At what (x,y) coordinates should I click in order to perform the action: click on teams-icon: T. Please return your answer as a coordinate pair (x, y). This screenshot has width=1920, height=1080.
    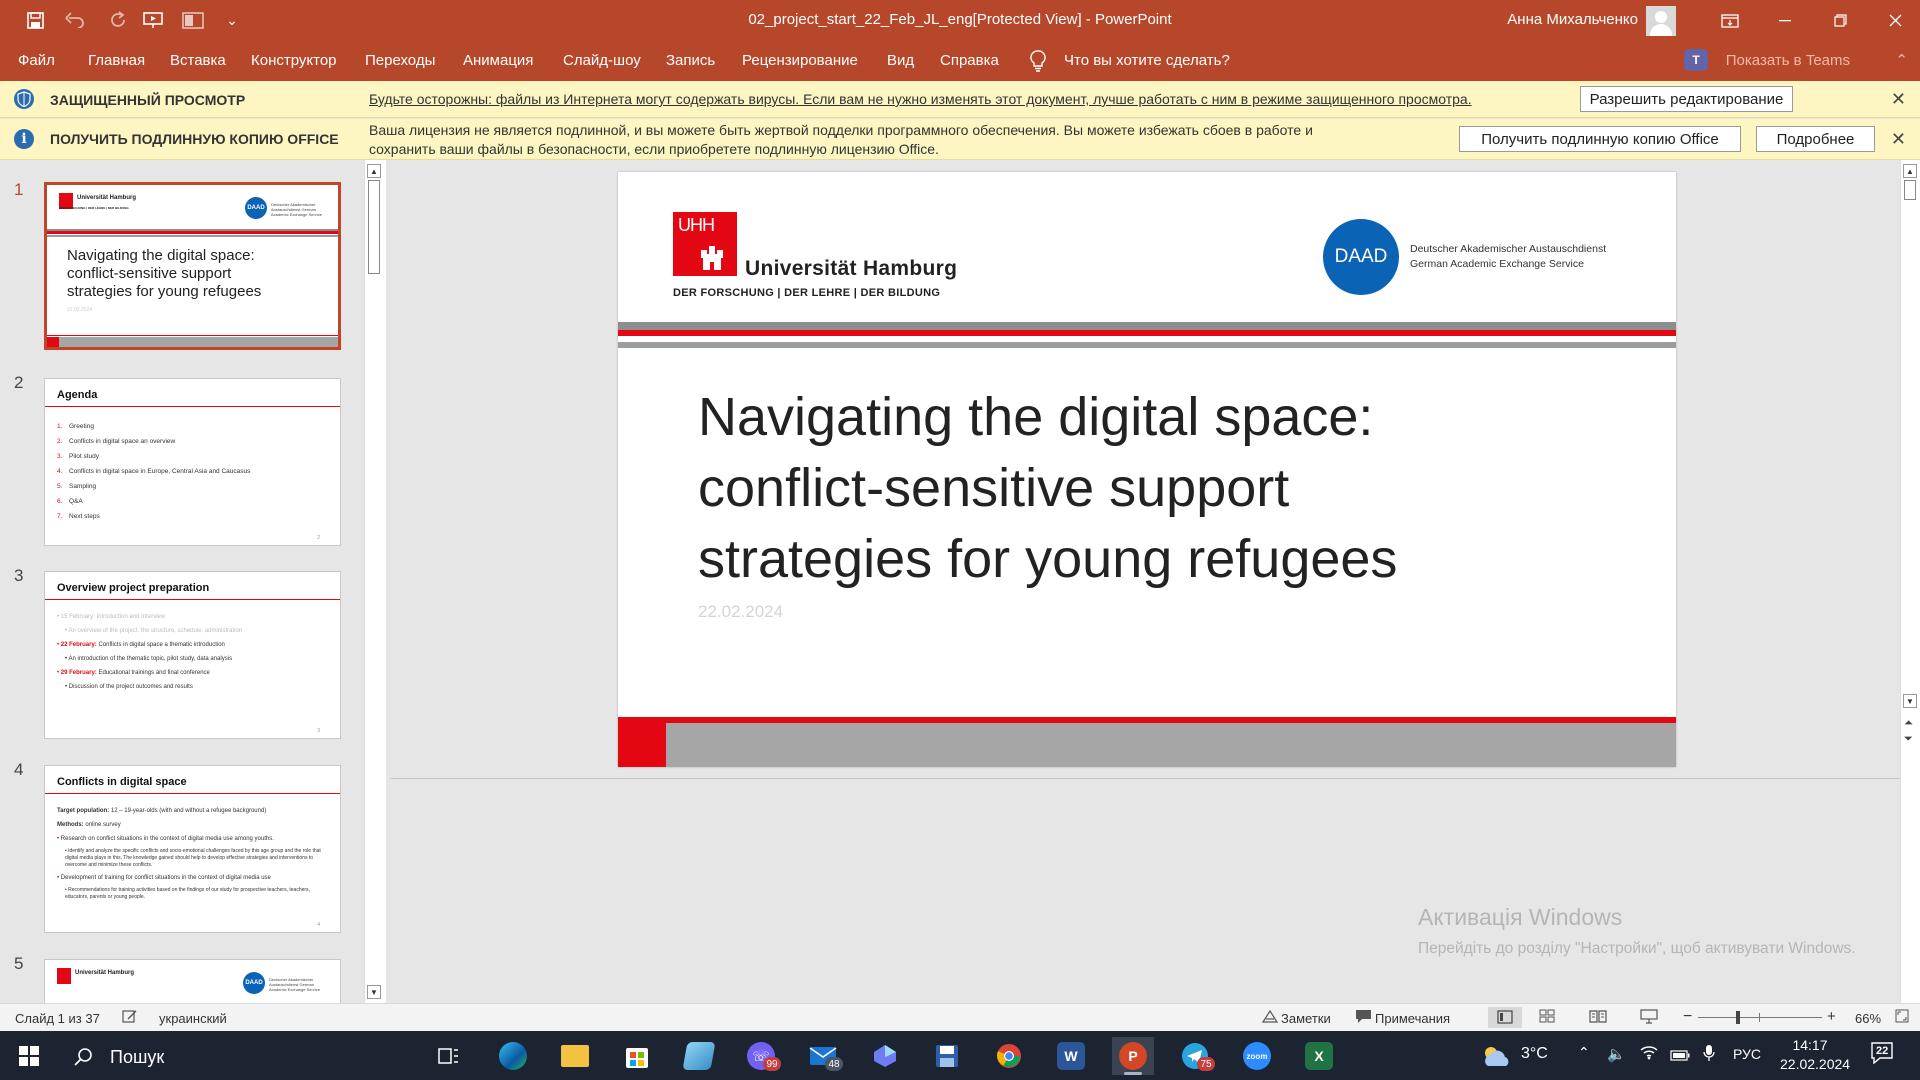
    Looking at the image, I should click on (1696, 60).